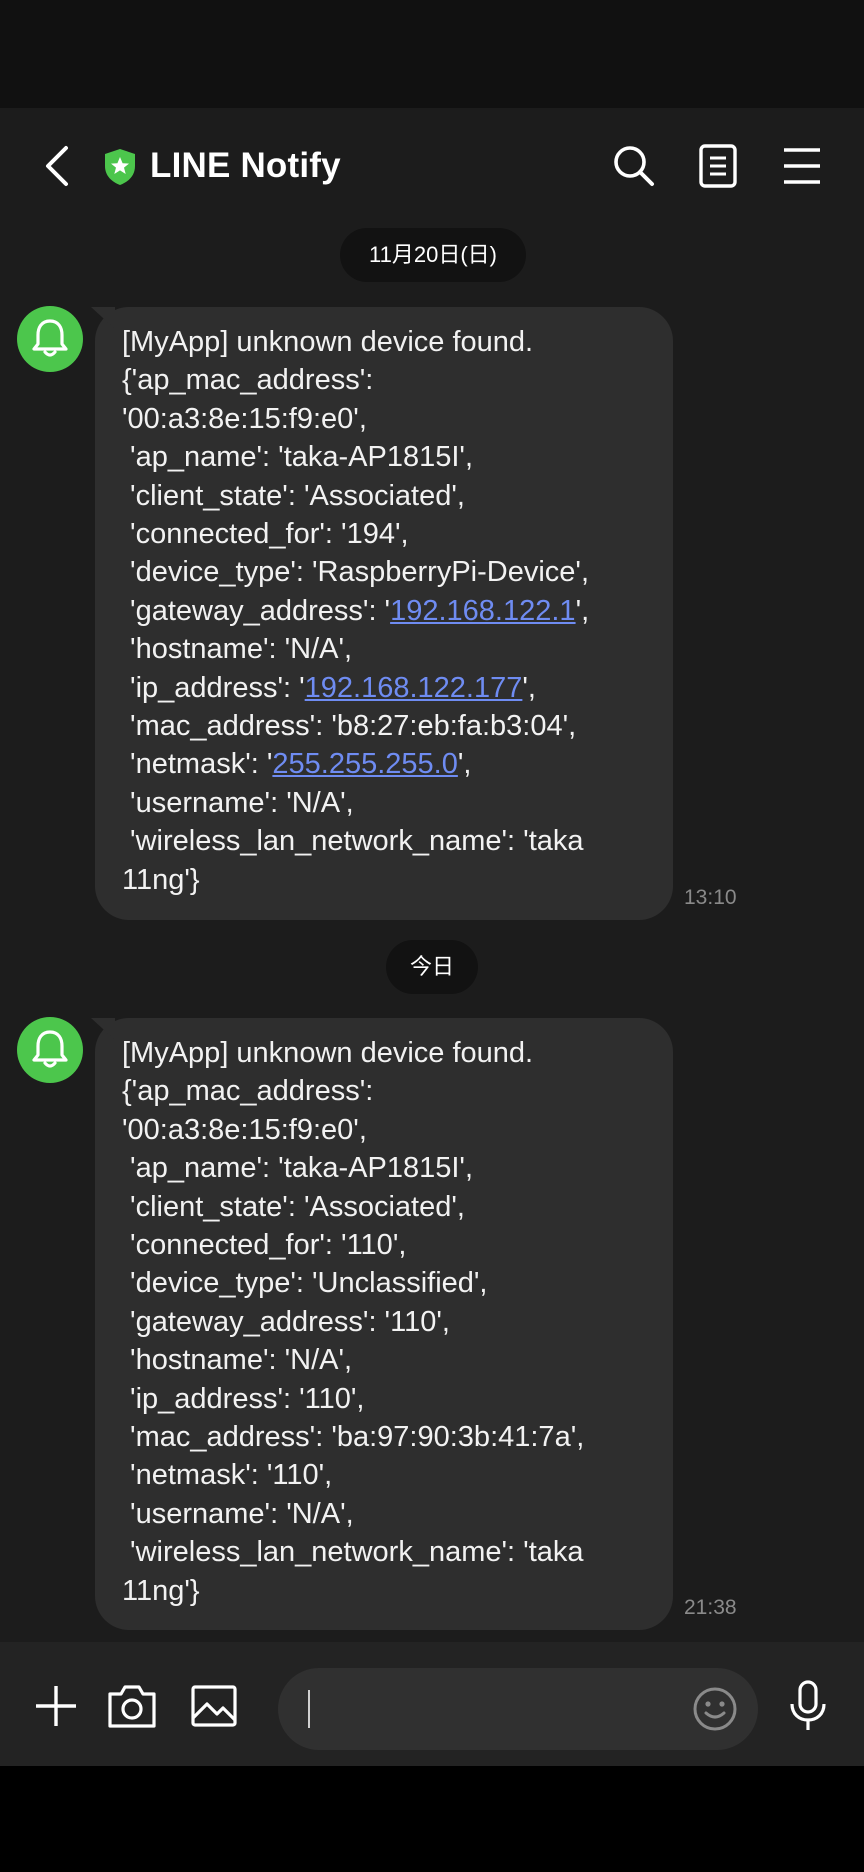 The width and height of the screenshot is (864, 1872). Describe the element at coordinates (518, 1709) in the screenshot. I see `message-input` at that location.